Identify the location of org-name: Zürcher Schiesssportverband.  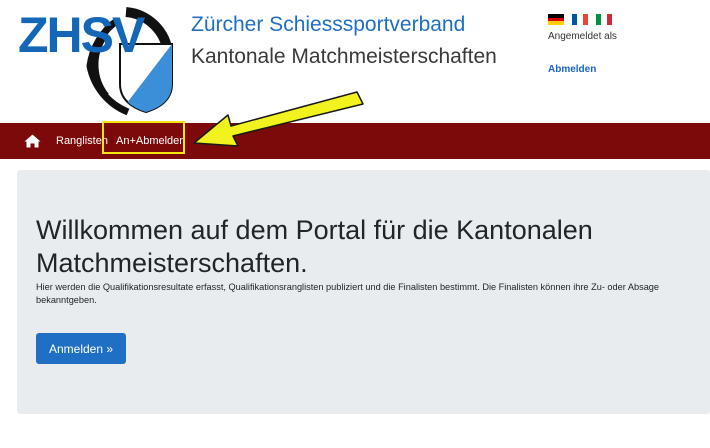
(328, 24).